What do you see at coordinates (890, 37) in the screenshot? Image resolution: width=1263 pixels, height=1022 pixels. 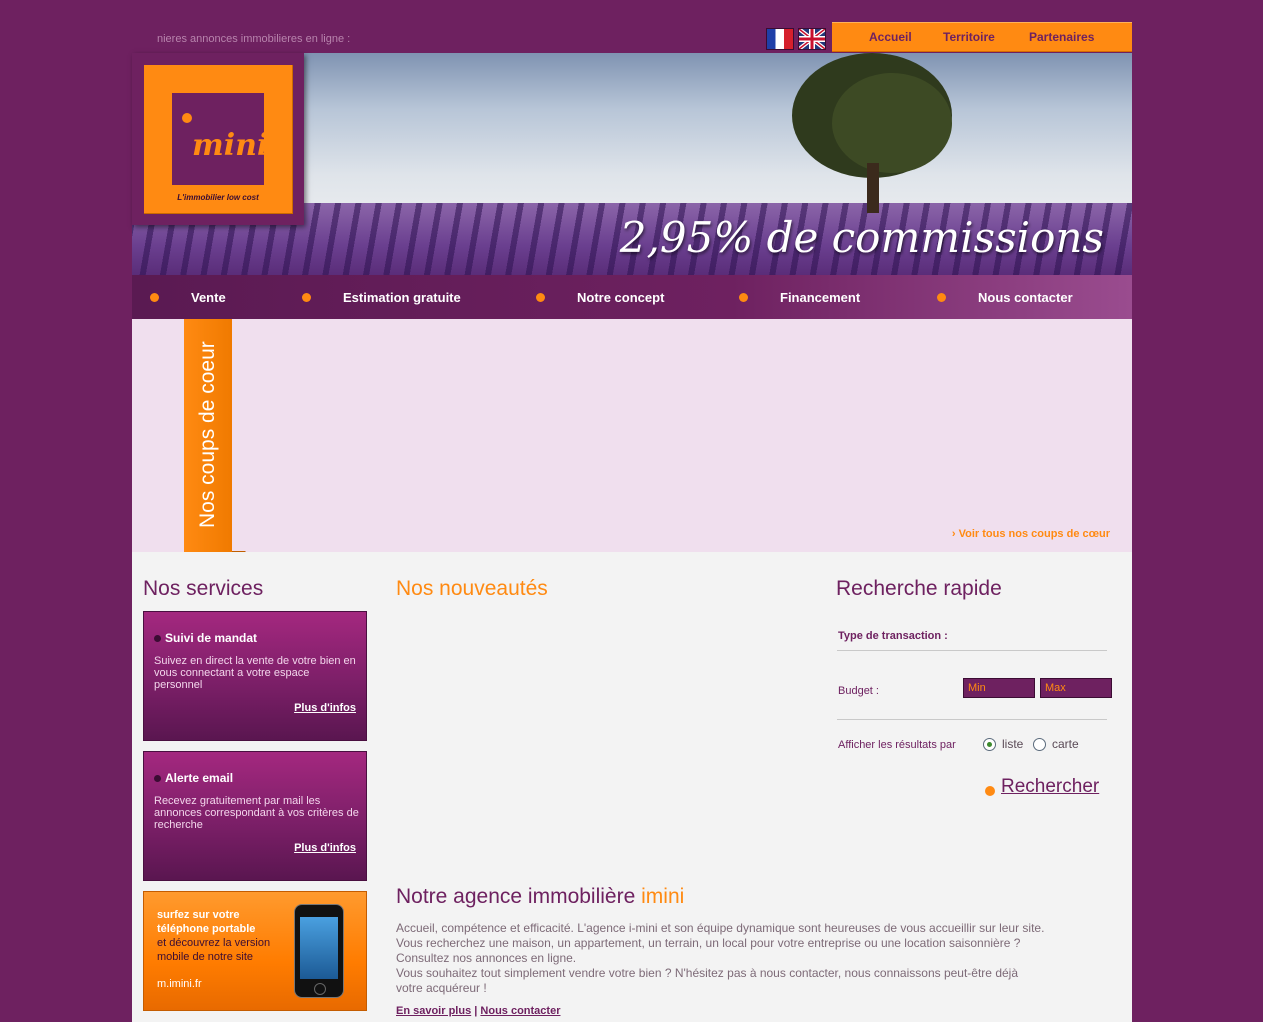 I see `top-nav-accueil: Accueil` at bounding box center [890, 37].